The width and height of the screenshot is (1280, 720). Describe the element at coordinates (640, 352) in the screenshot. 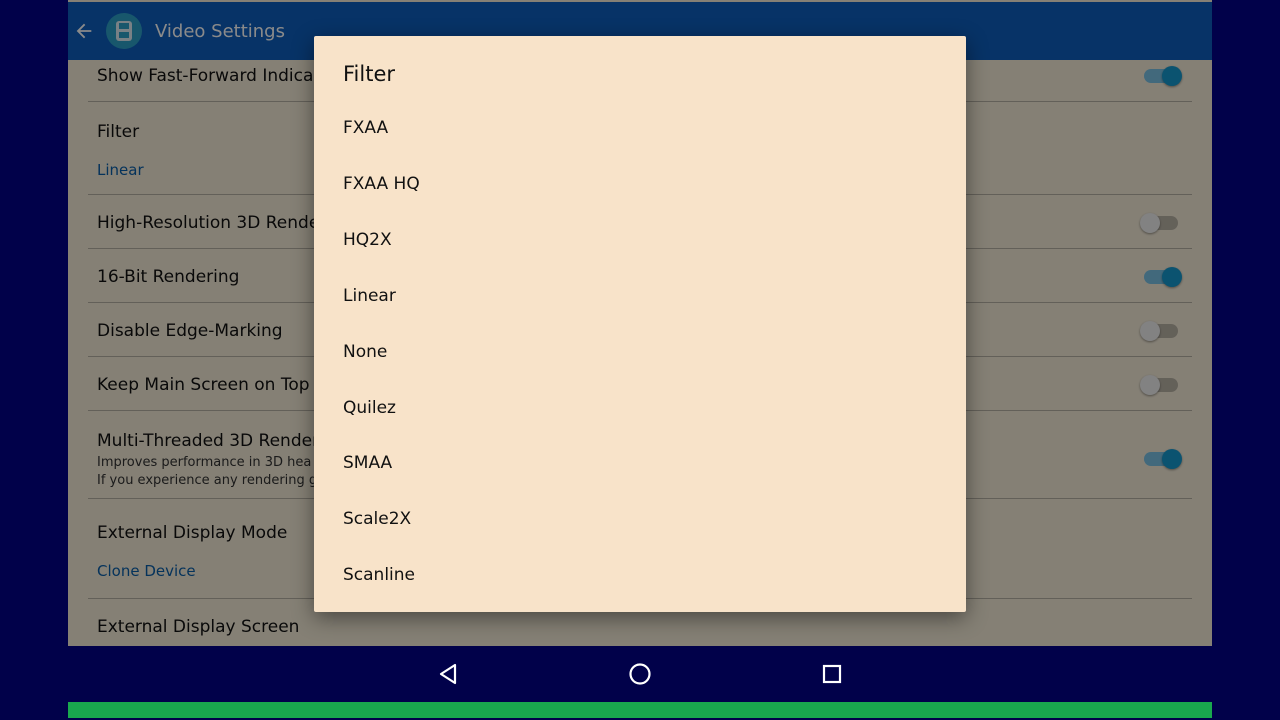

I see `filter-option-none: None` at that location.